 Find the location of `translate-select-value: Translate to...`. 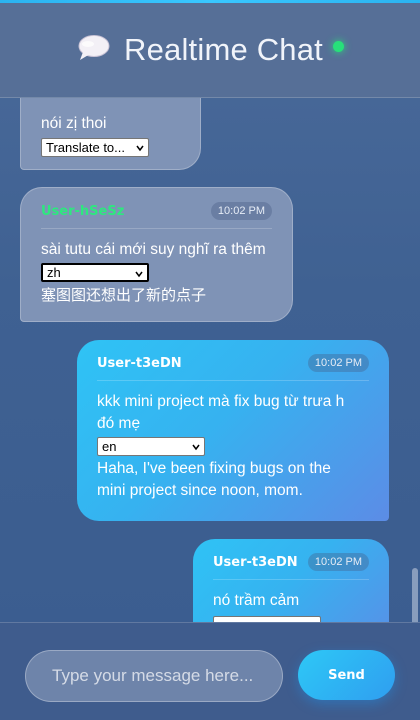

translate-select-value: Translate to... is located at coordinates (85, 147).